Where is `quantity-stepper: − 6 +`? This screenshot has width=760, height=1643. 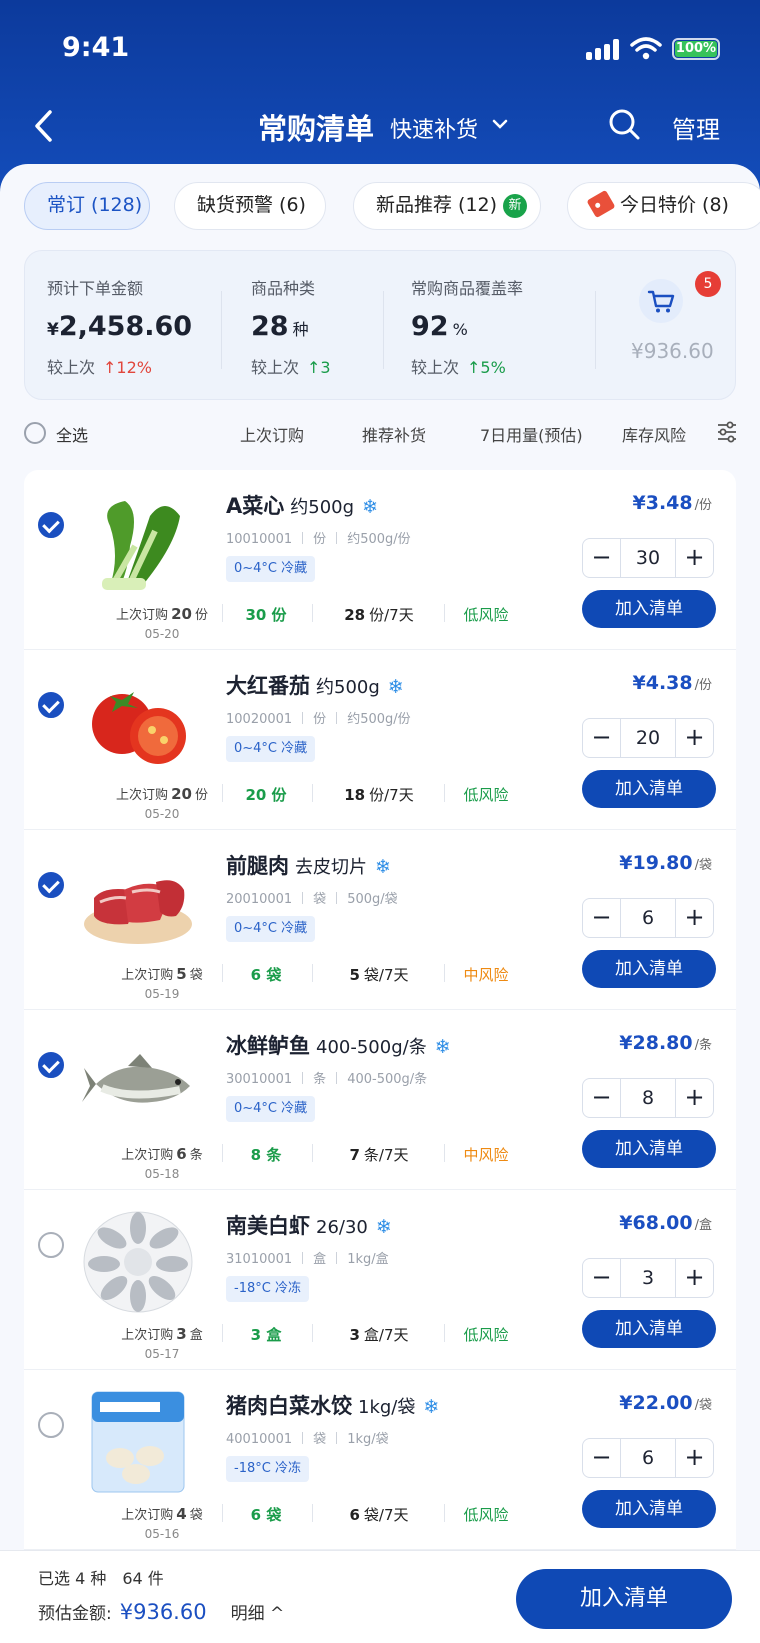 quantity-stepper: − 6 + is located at coordinates (648, 1458).